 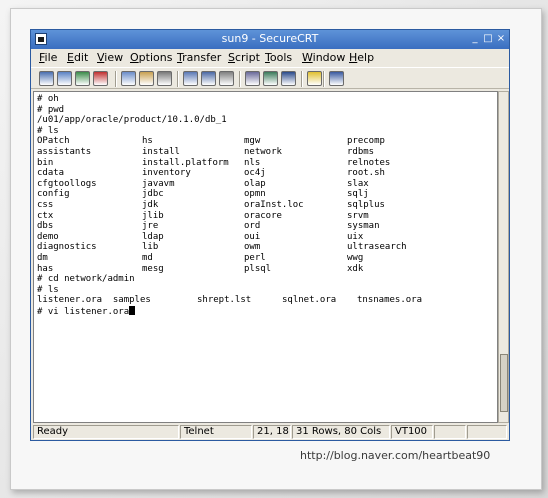 I want to click on menu-edit: Edit, so click(x=77, y=57).